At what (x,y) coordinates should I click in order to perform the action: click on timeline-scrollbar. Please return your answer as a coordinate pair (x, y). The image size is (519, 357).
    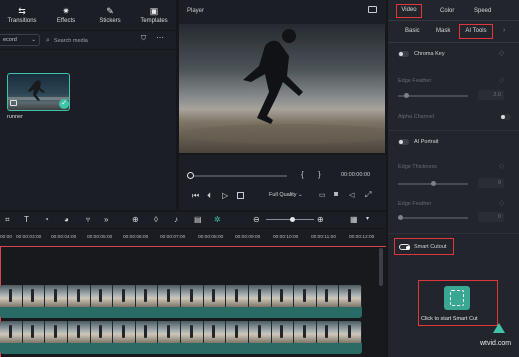
    Looking at the image, I should click on (381, 267).